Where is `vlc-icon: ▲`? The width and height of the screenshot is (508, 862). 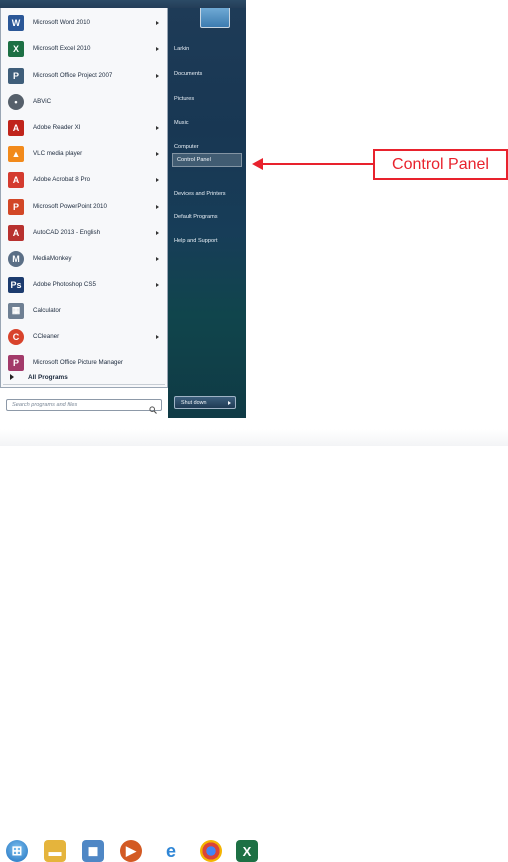
vlc-icon: ▲ is located at coordinates (16, 153).